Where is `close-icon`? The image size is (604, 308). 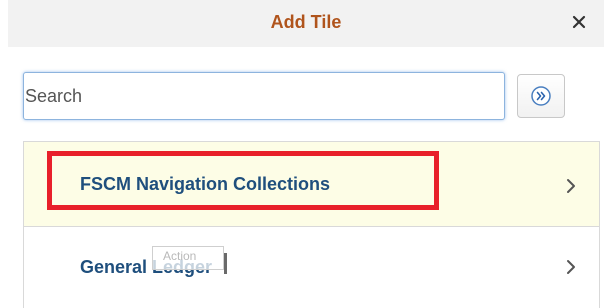 close-icon is located at coordinates (579, 22).